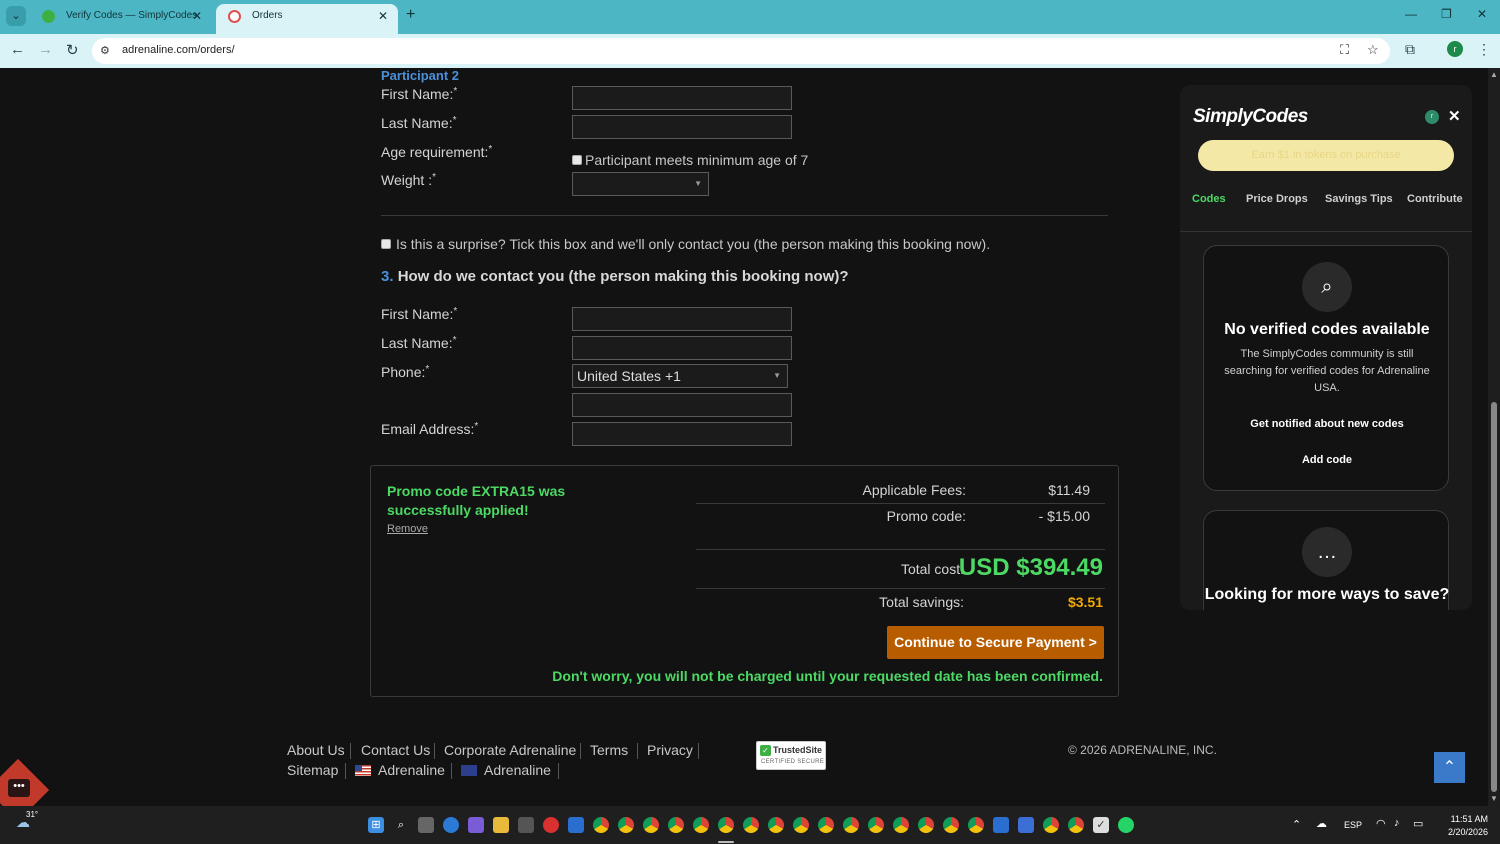 The image size is (1500, 844). I want to click on phone-country-select: United States +1 ▼, so click(680, 376).